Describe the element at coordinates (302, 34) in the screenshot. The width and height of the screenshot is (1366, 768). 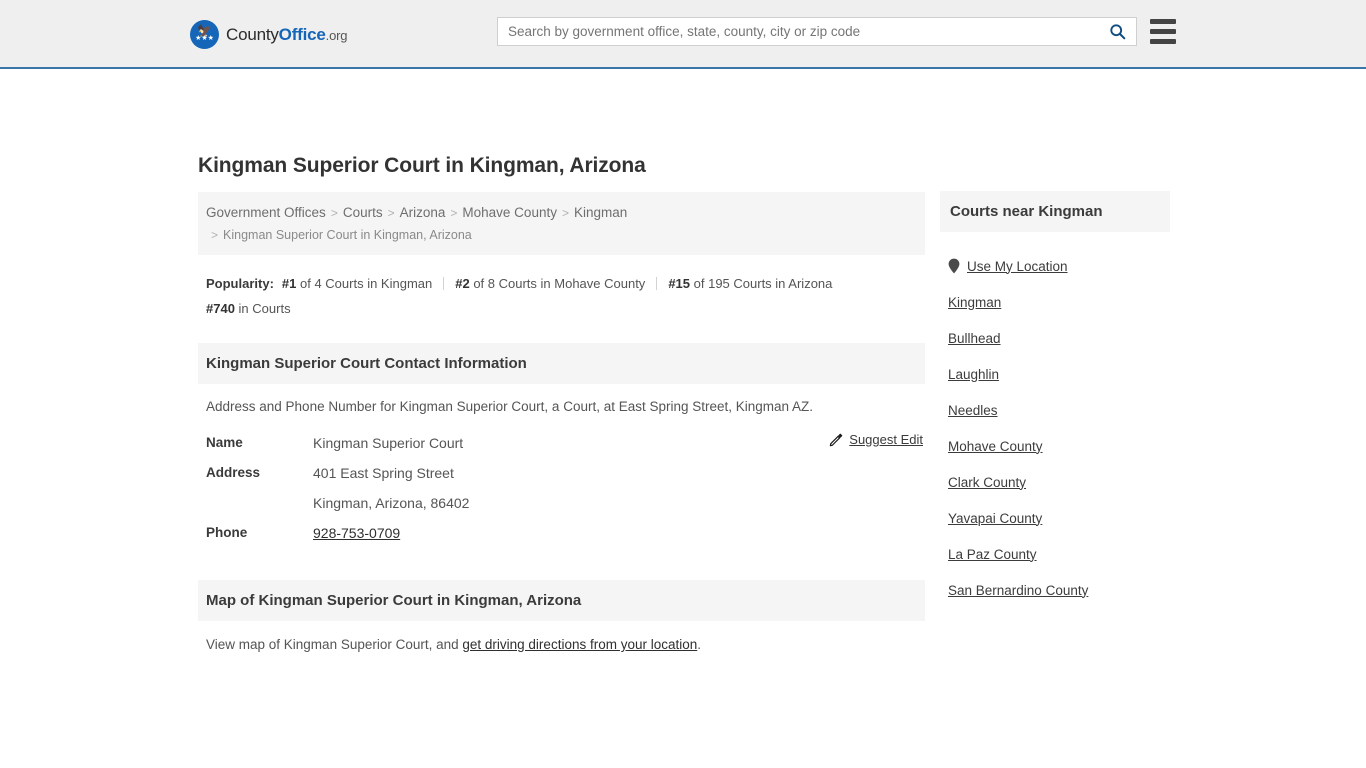
I see `logo-text-office: Office` at that location.